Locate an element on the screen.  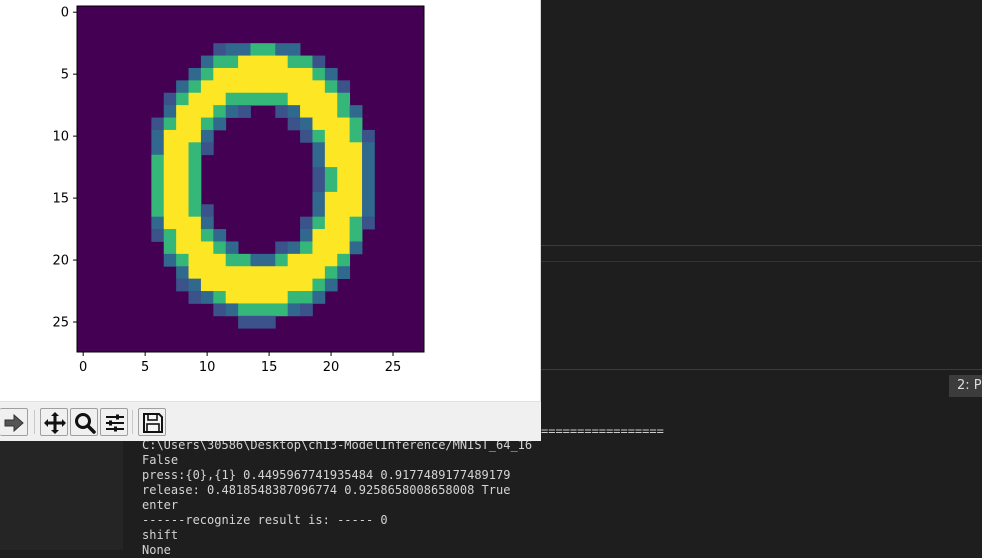
zoom-button is located at coordinates (84, 422).